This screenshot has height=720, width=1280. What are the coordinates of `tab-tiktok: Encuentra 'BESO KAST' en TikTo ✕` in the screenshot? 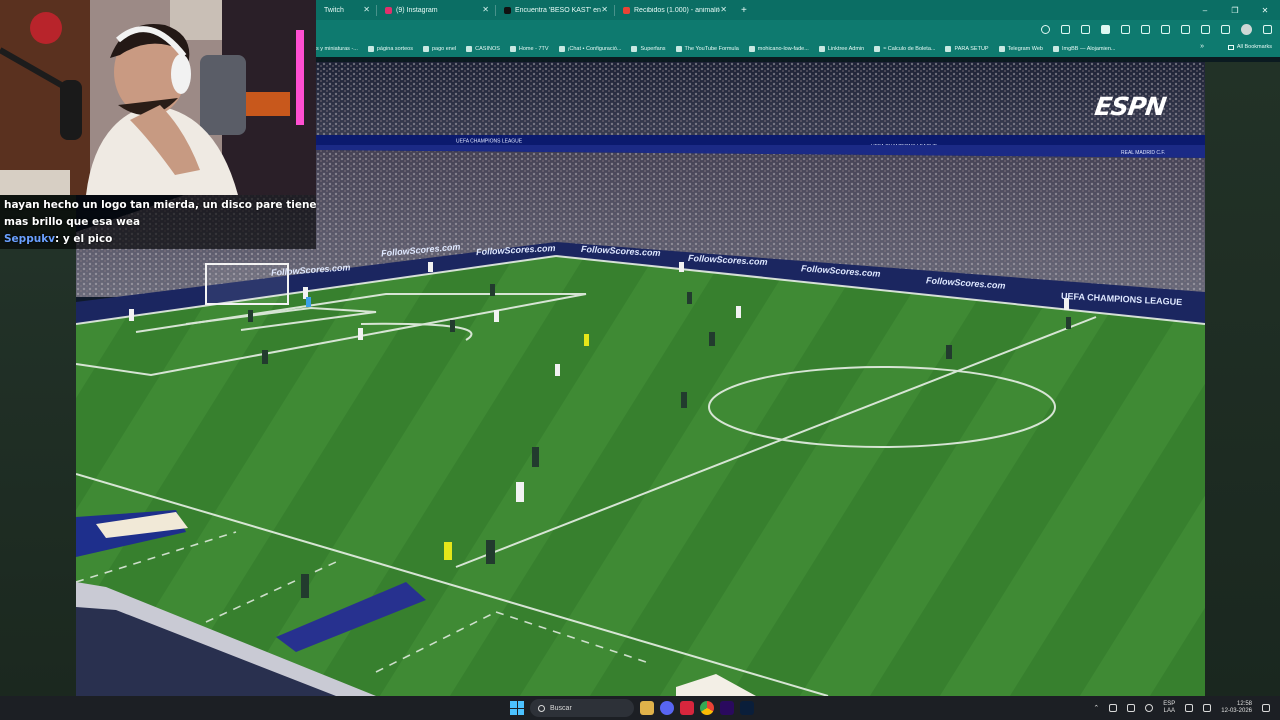 It's located at (555, 10).